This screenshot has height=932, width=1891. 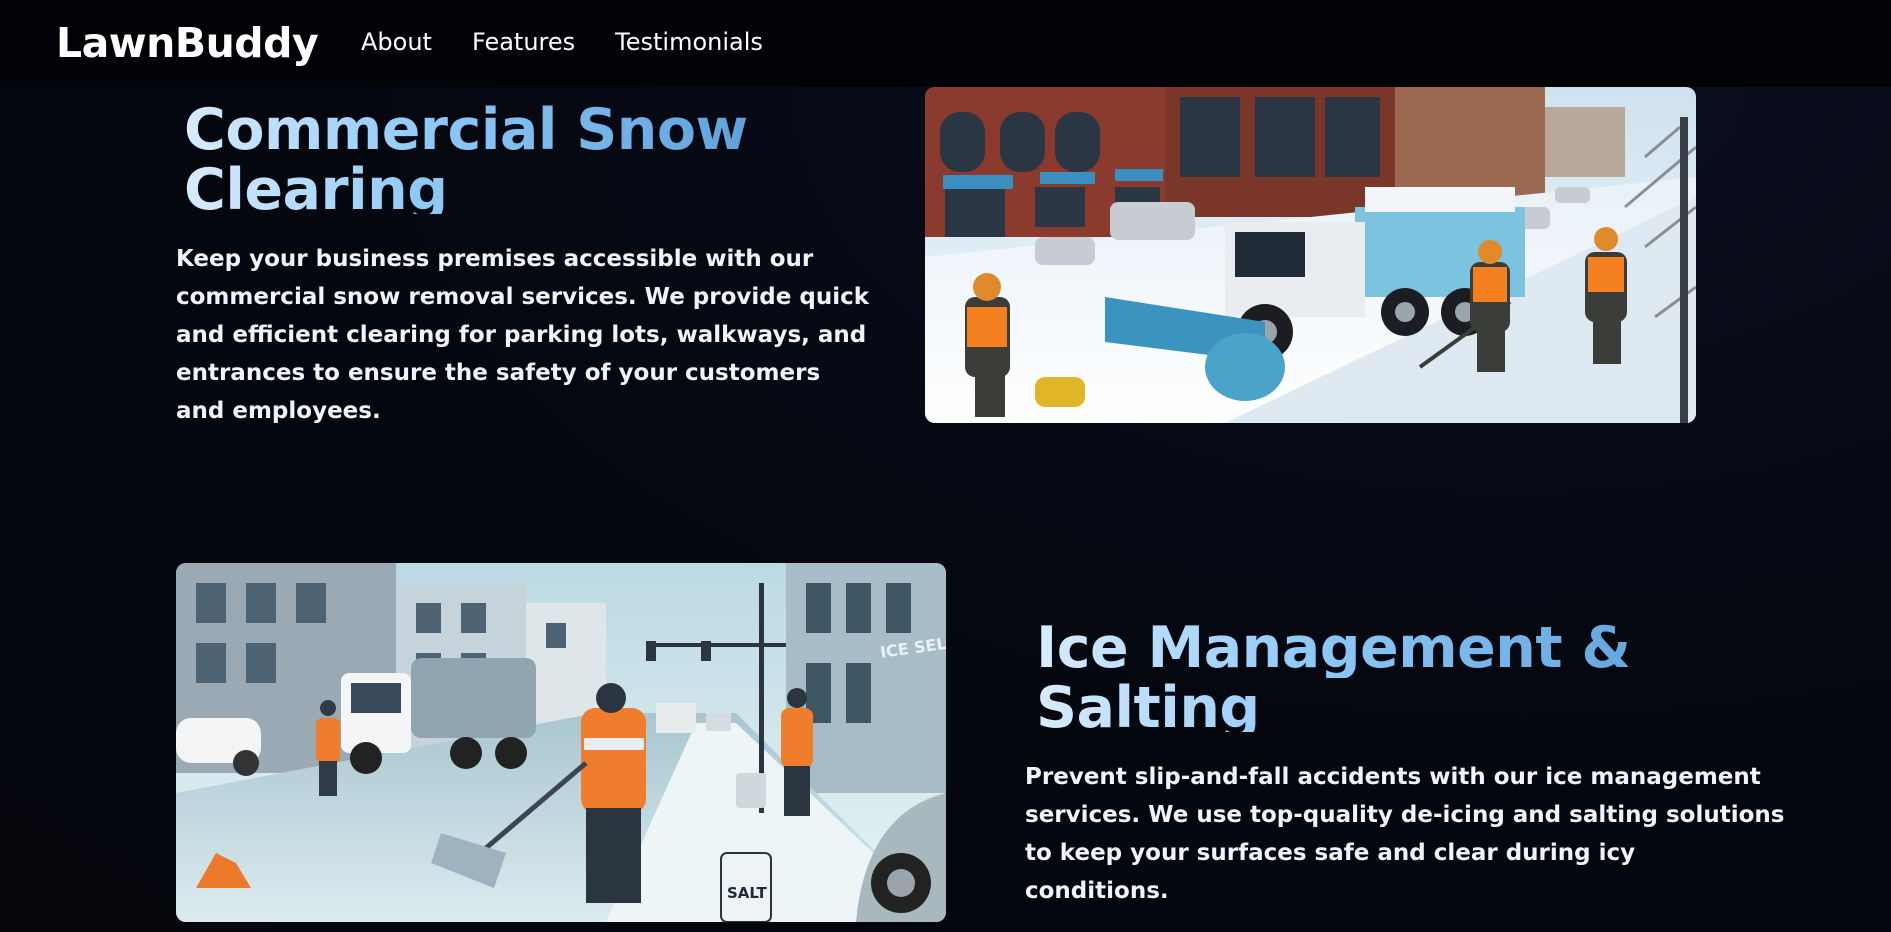 I want to click on section-title-line: Ice Management &, so click(x=1376, y=648).